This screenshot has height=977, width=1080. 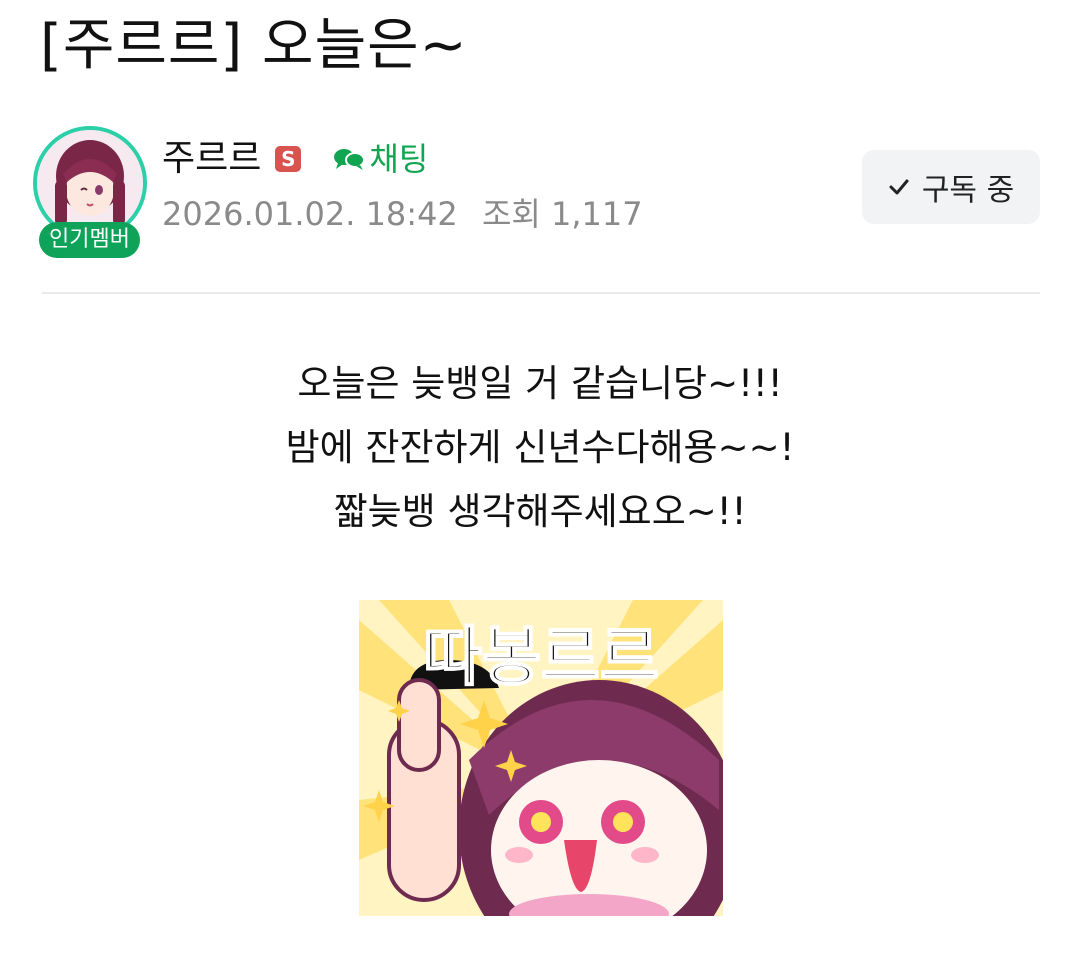 I want to click on thumbs-up-sticker: 따봉르르, so click(x=541, y=758).